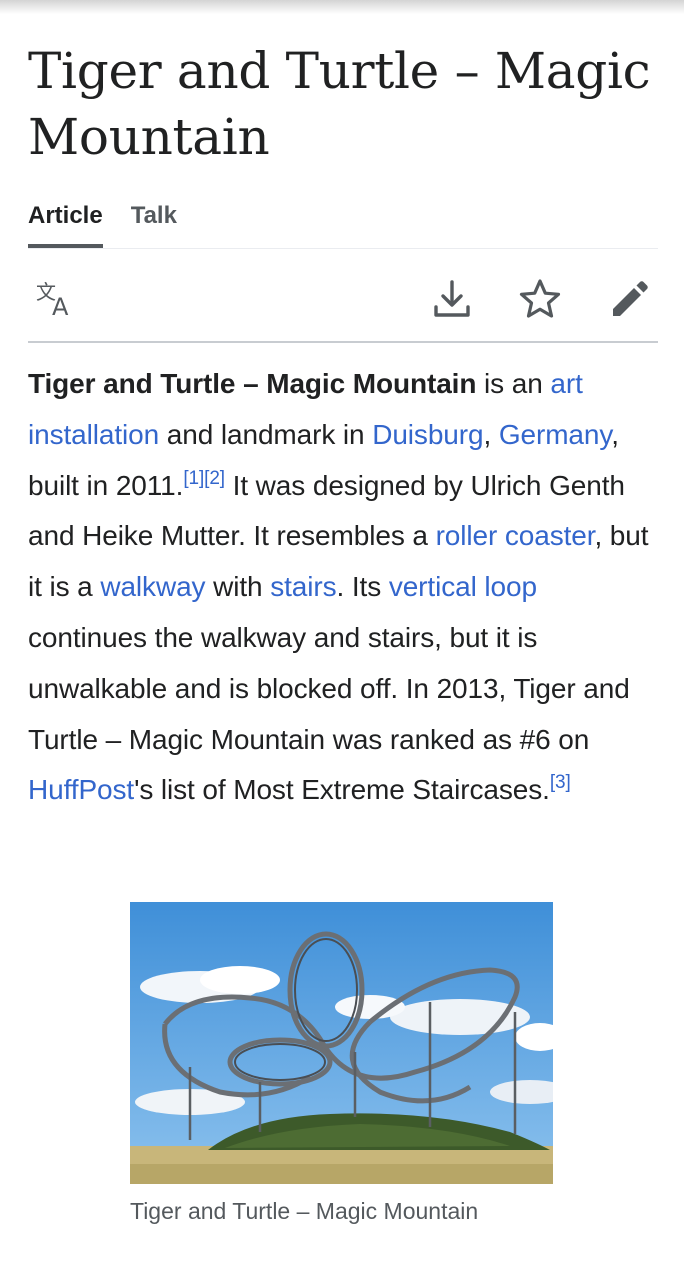  What do you see at coordinates (555, 434) in the screenshot?
I see `link-germany: Germany` at bounding box center [555, 434].